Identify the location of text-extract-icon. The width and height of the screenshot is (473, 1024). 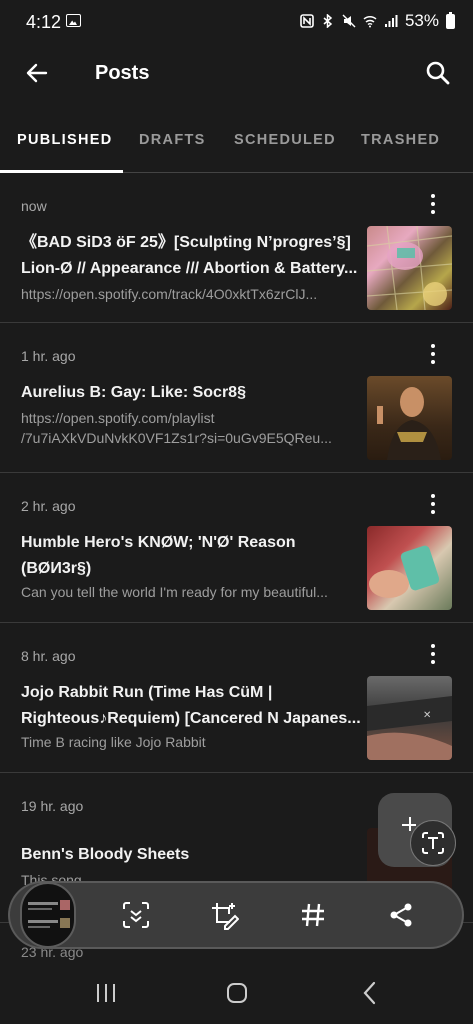
(433, 843).